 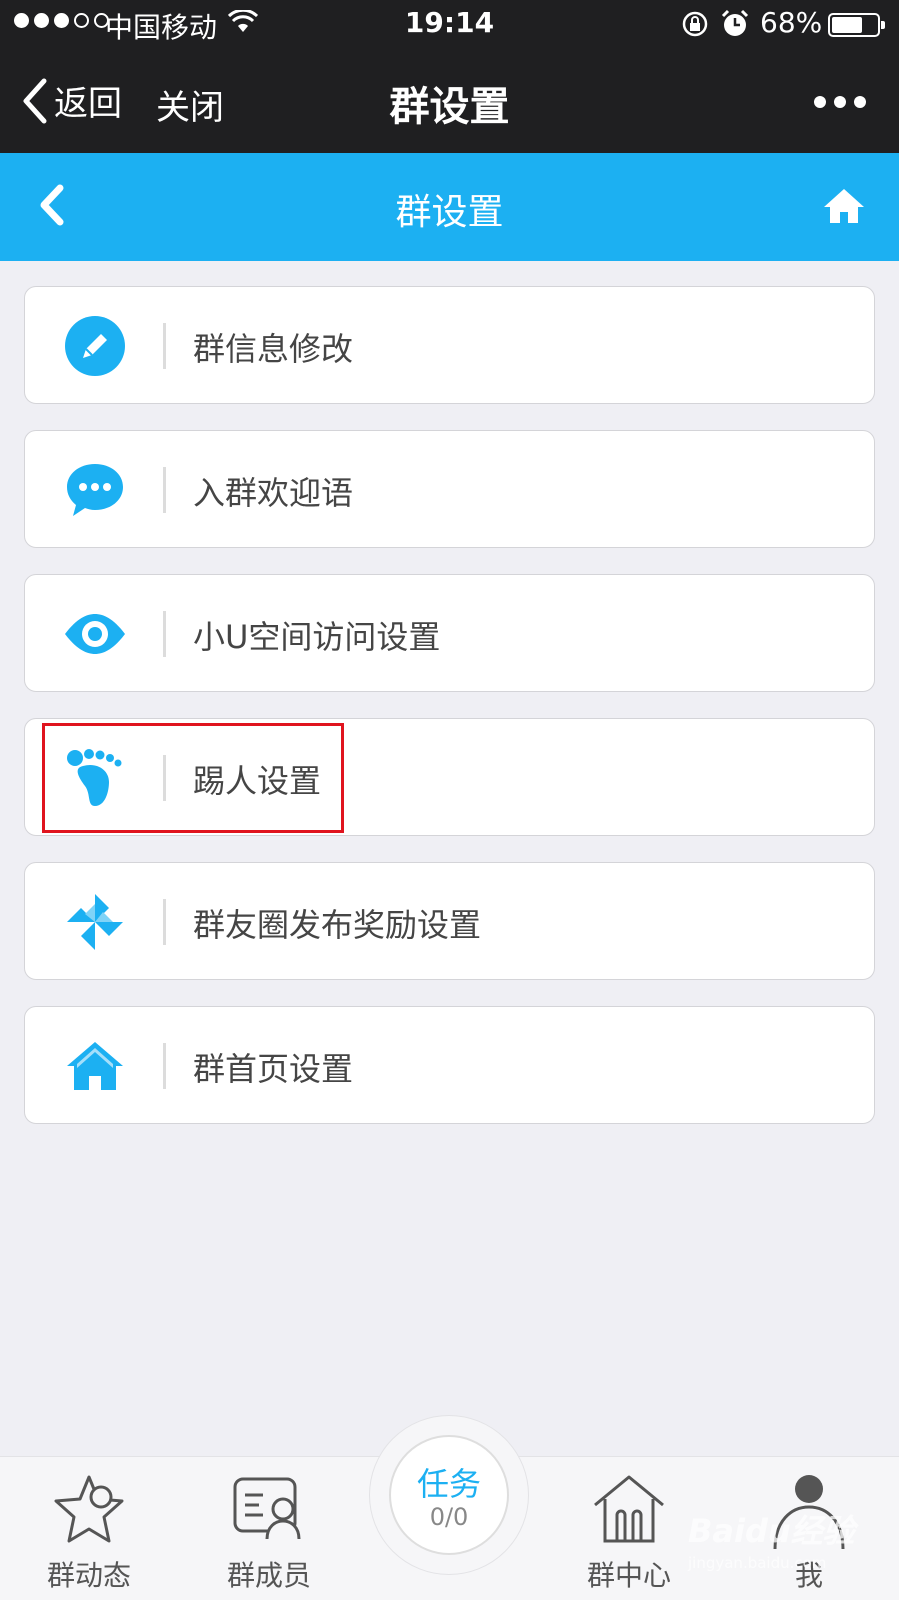 I want to click on menu-item-post-reward: 群友圈发布奖励设置, so click(x=449, y=921).